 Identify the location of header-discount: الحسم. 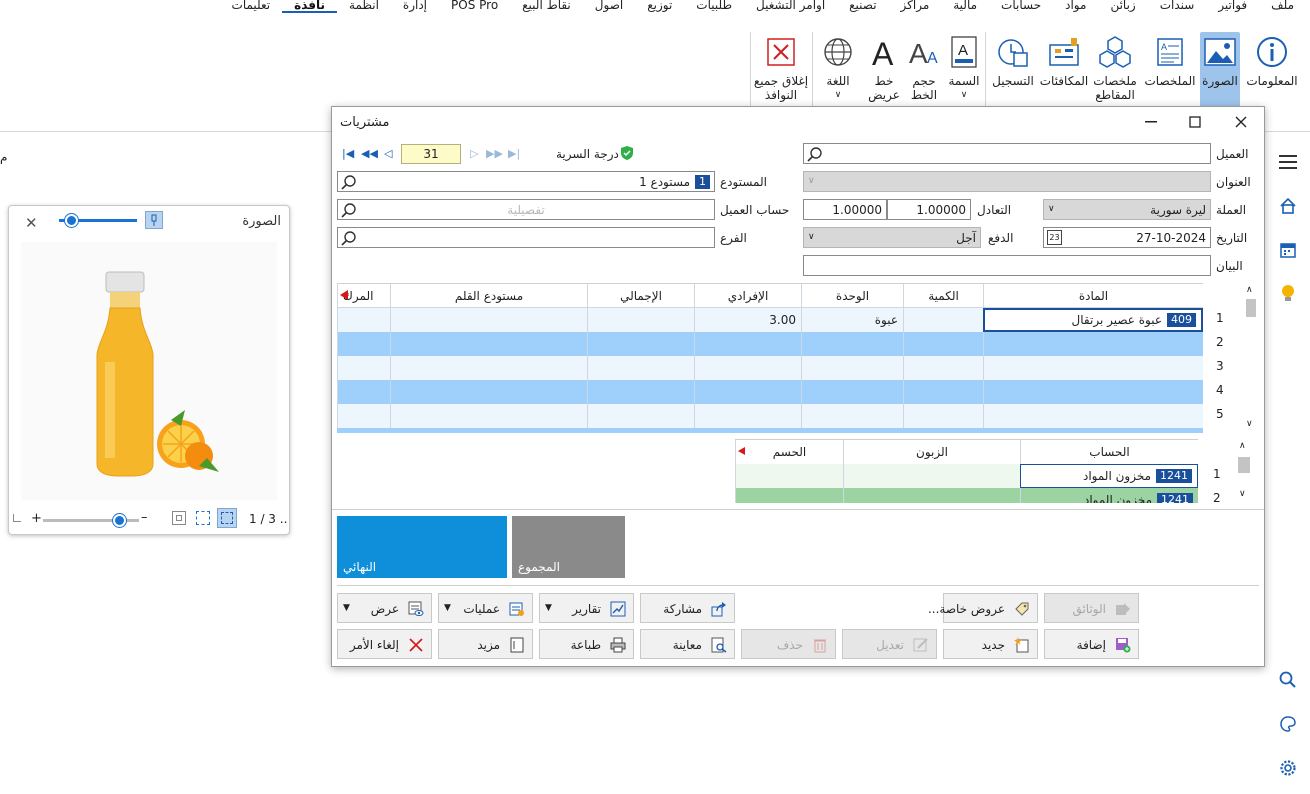
(789, 452).